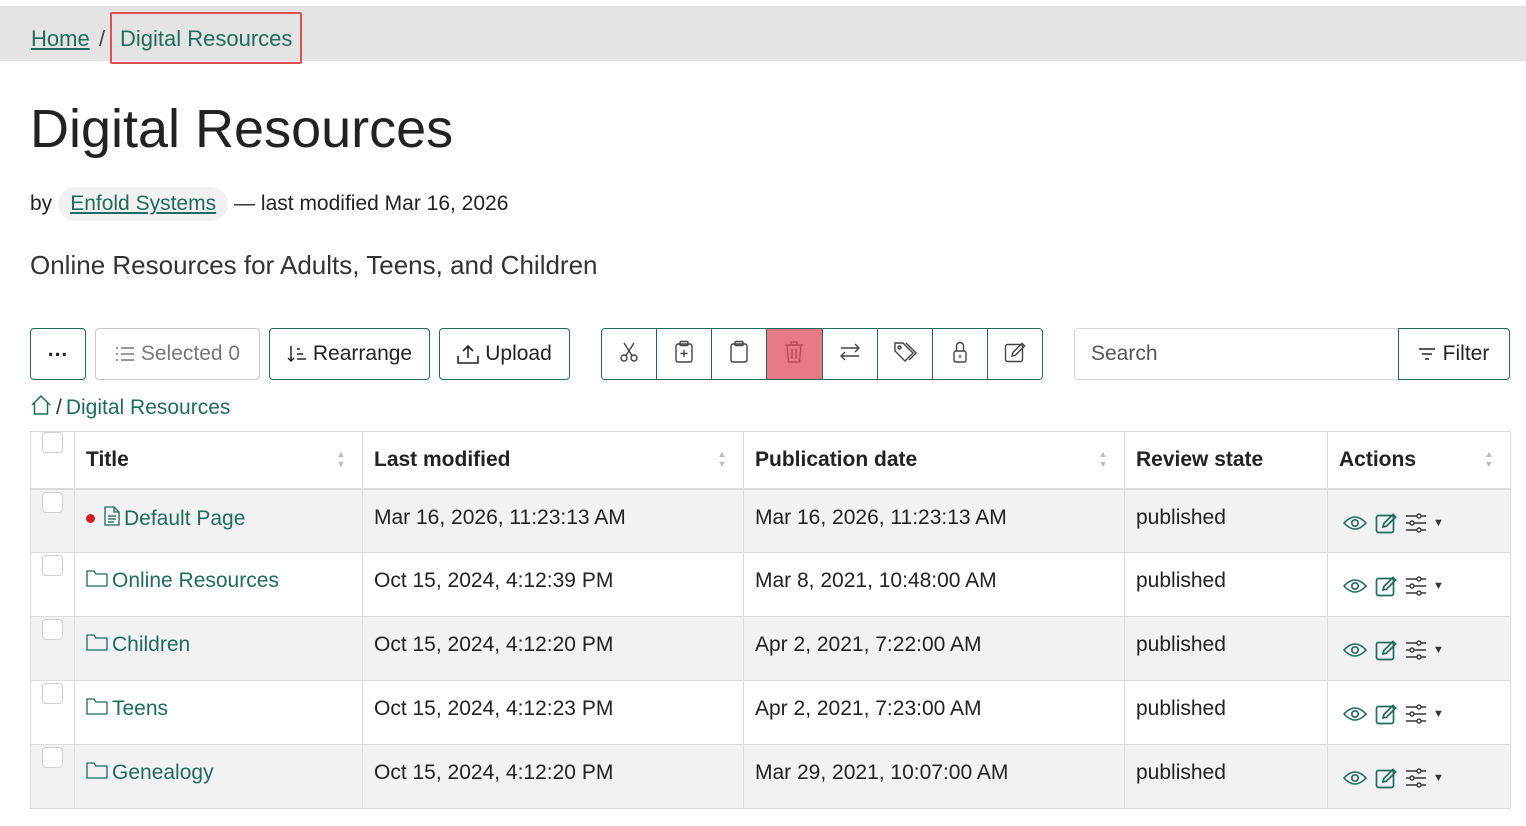  I want to click on column-header-publication-date: Publication date ▲ ▼, so click(934, 460).